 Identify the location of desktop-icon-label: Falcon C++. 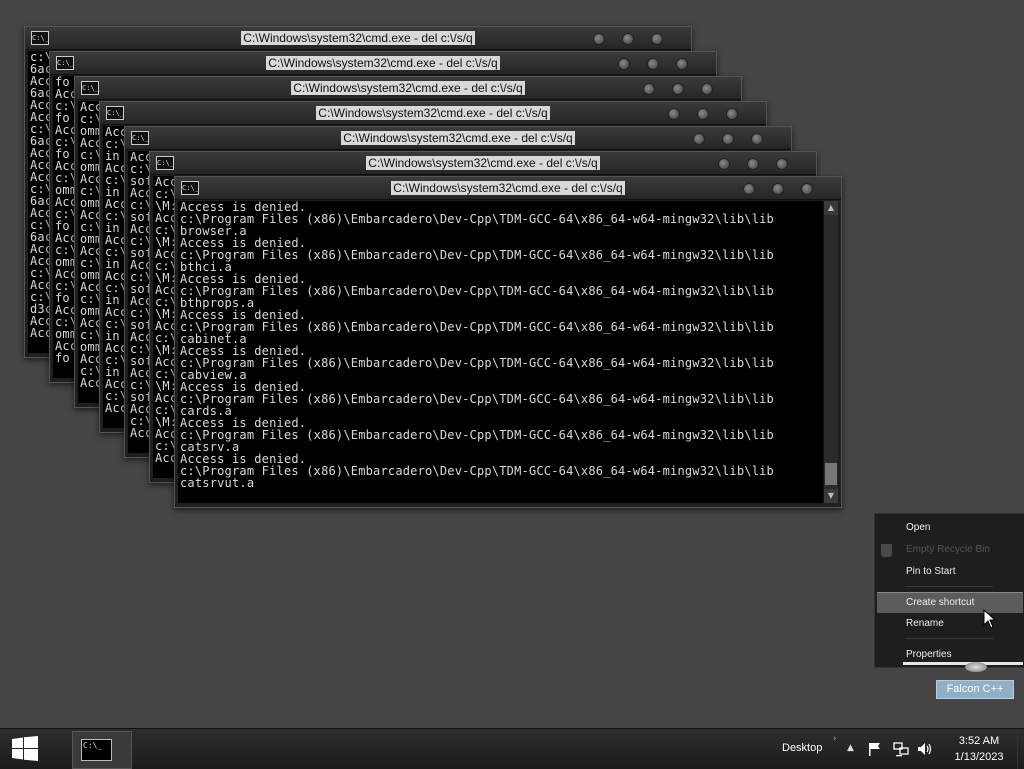
(975, 689).